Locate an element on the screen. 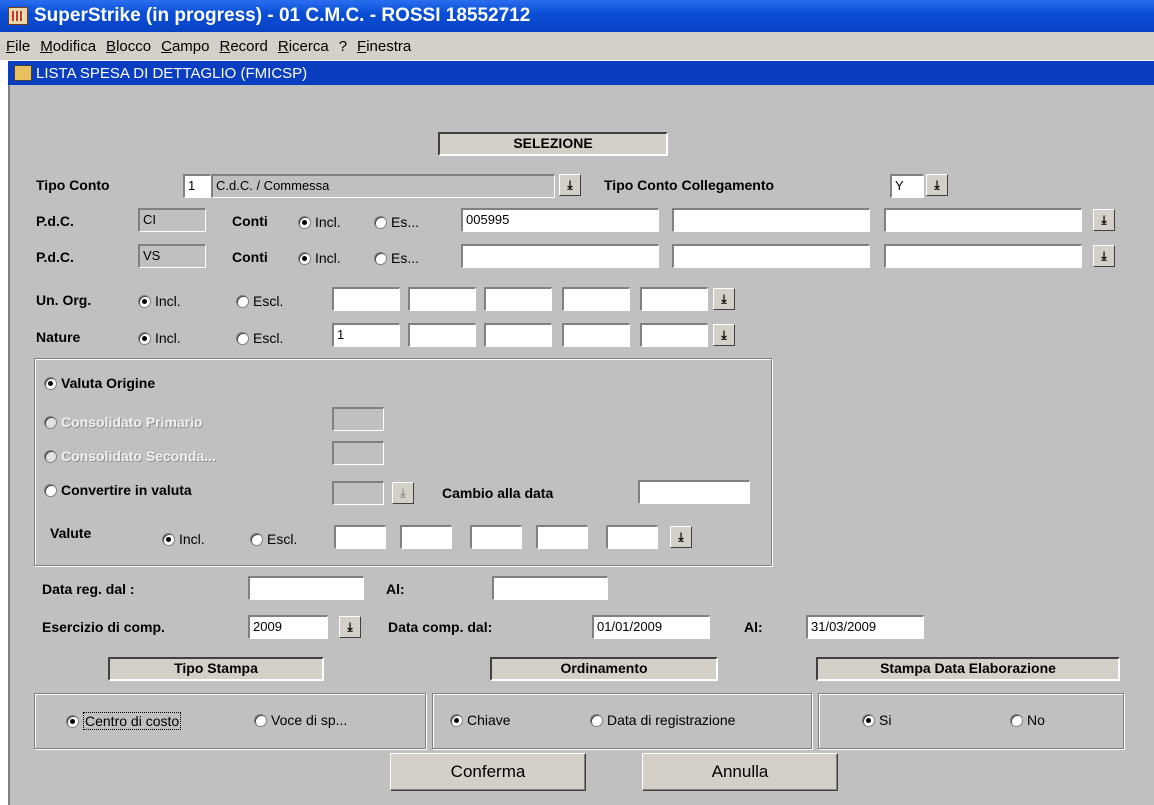 This screenshot has width=1154, height=805. chiave-label: Chiave is located at coordinates (489, 720).